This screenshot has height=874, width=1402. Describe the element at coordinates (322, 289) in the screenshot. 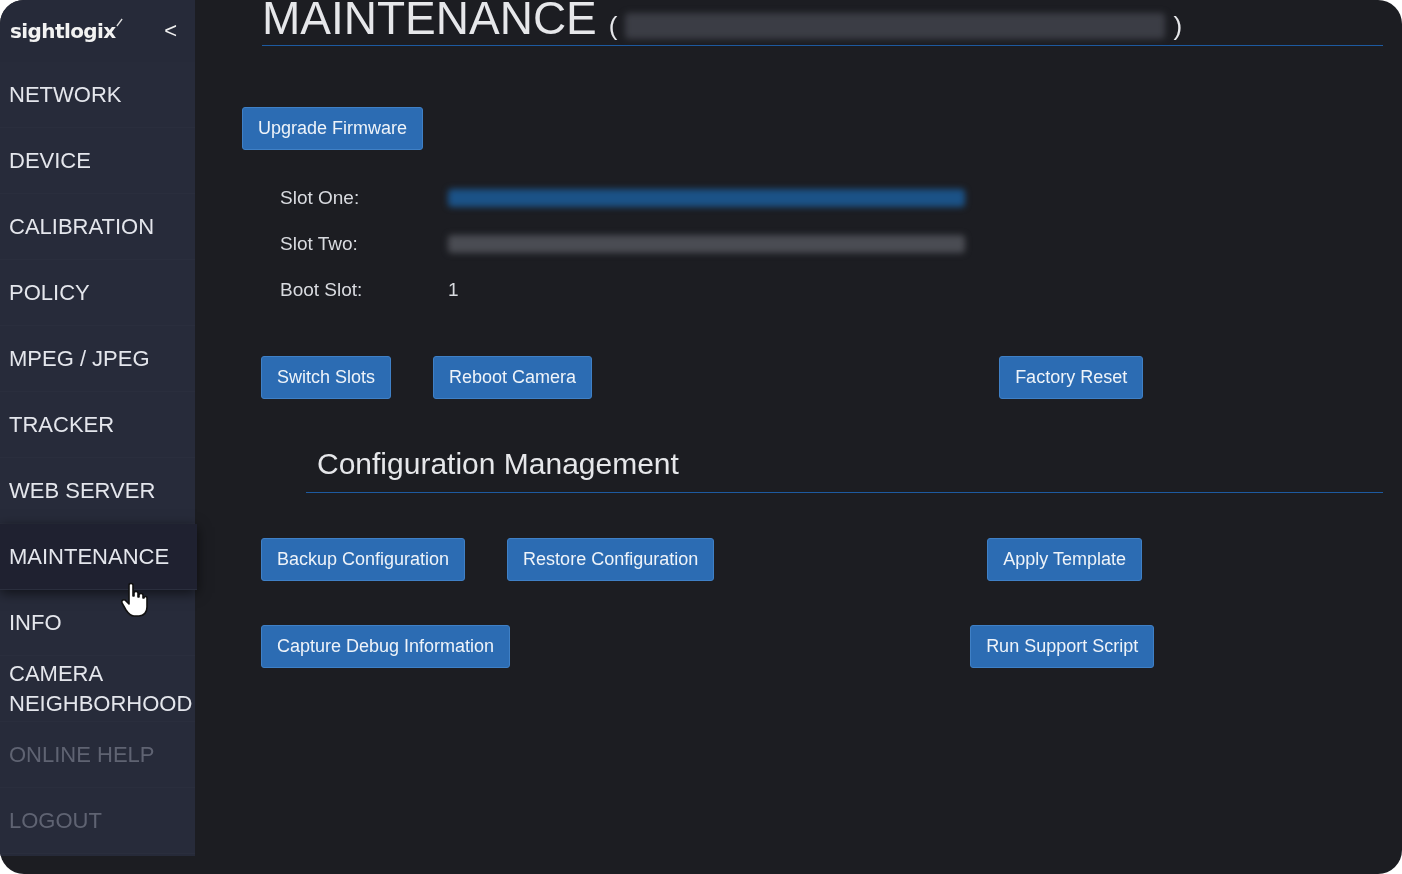

I see `slot-label: Boot Slot:` at that location.